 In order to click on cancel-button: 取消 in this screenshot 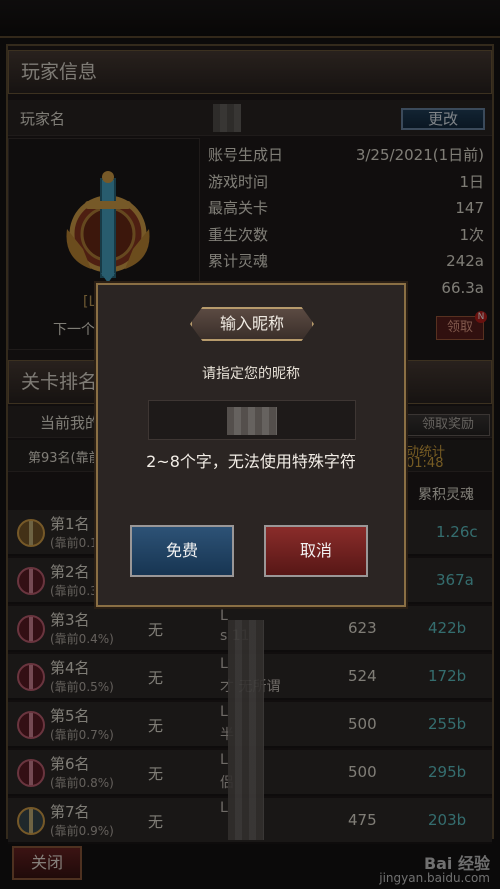, I will do `click(316, 551)`.